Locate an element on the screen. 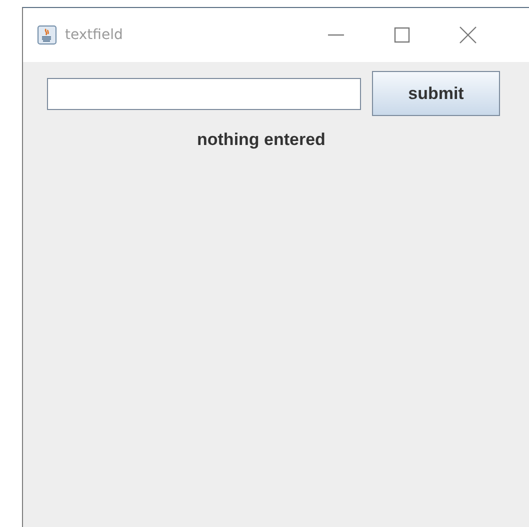 This screenshot has height=527, width=529. submit-button: submit is located at coordinates (436, 93).